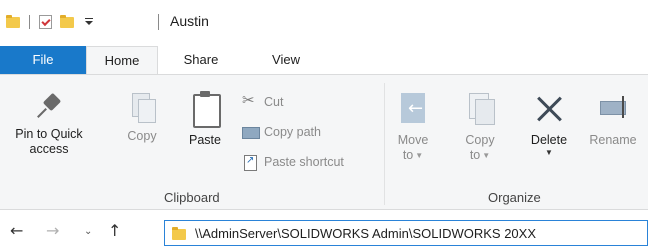 The height and width of the screenshot is (248, 648). I want to click on clipboard-icon, so click(205, 109).